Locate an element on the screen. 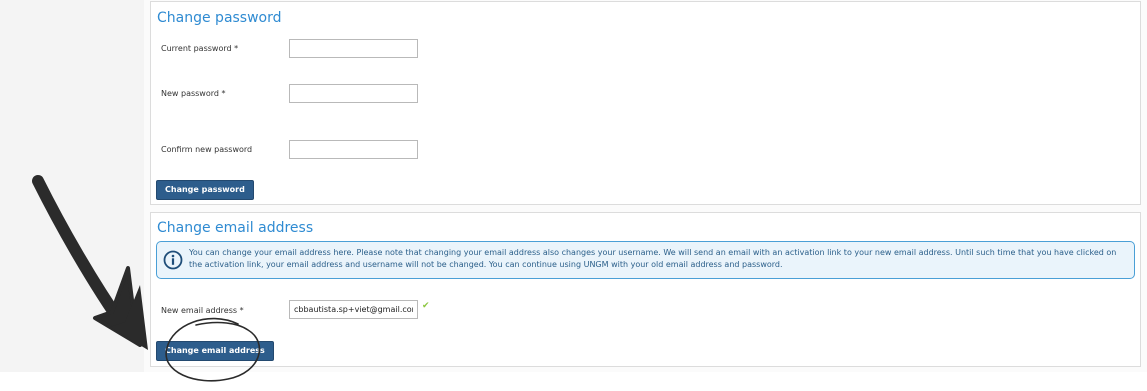  current-password-label: Current password * is located at coordinates (200, 48).